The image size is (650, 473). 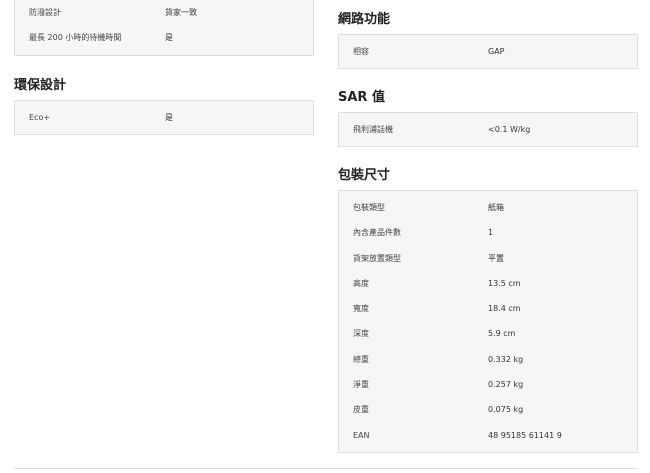 What do you see at coordinates (504, 283) in the screenshot?
I see `spec-value: 13.5 cm` at bounding box center [504, 283].